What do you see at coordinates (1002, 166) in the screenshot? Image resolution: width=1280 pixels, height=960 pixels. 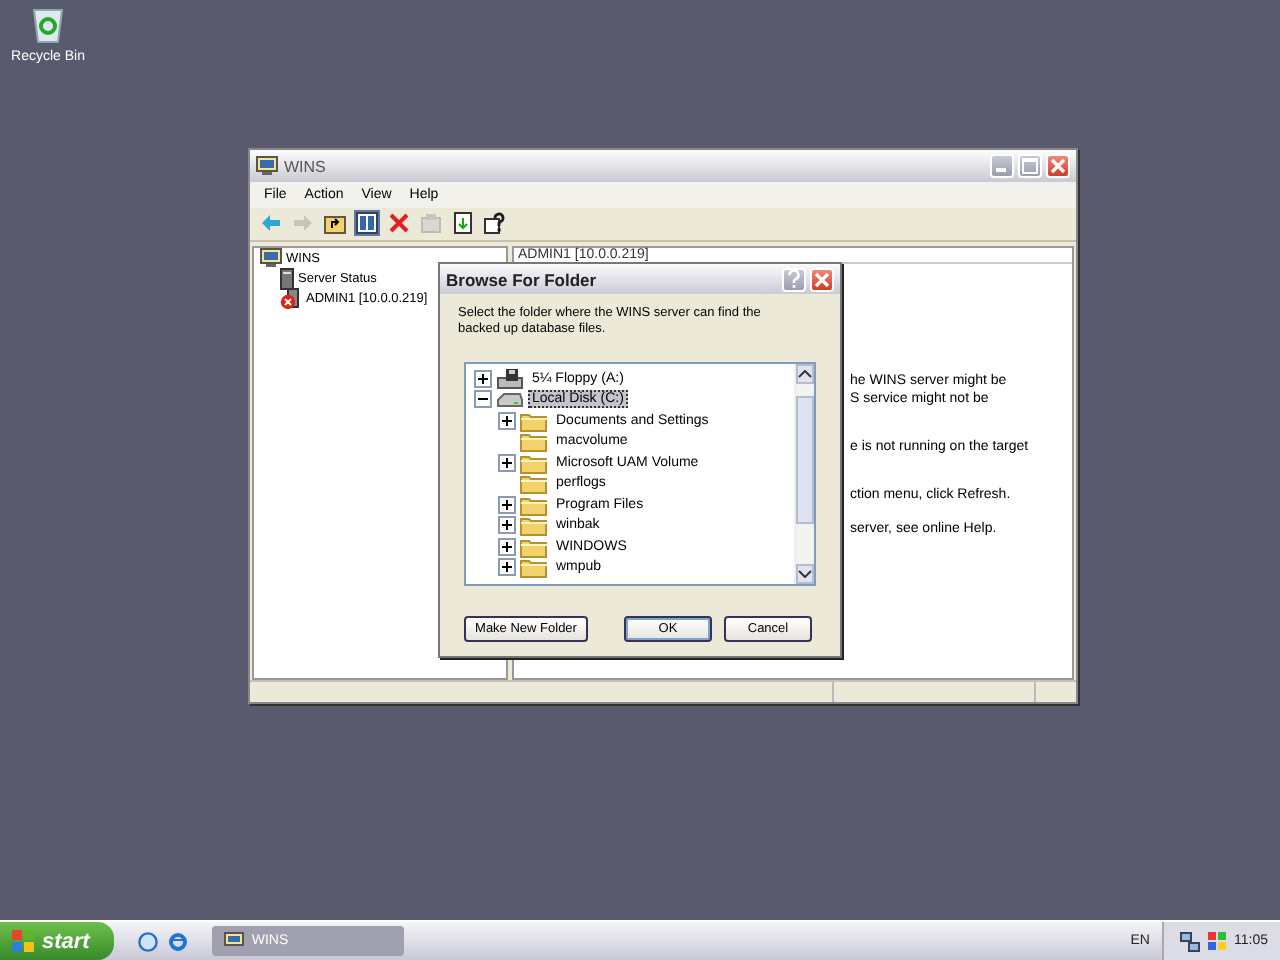 I see `minimize-button` at bounding box center [1002, 166].